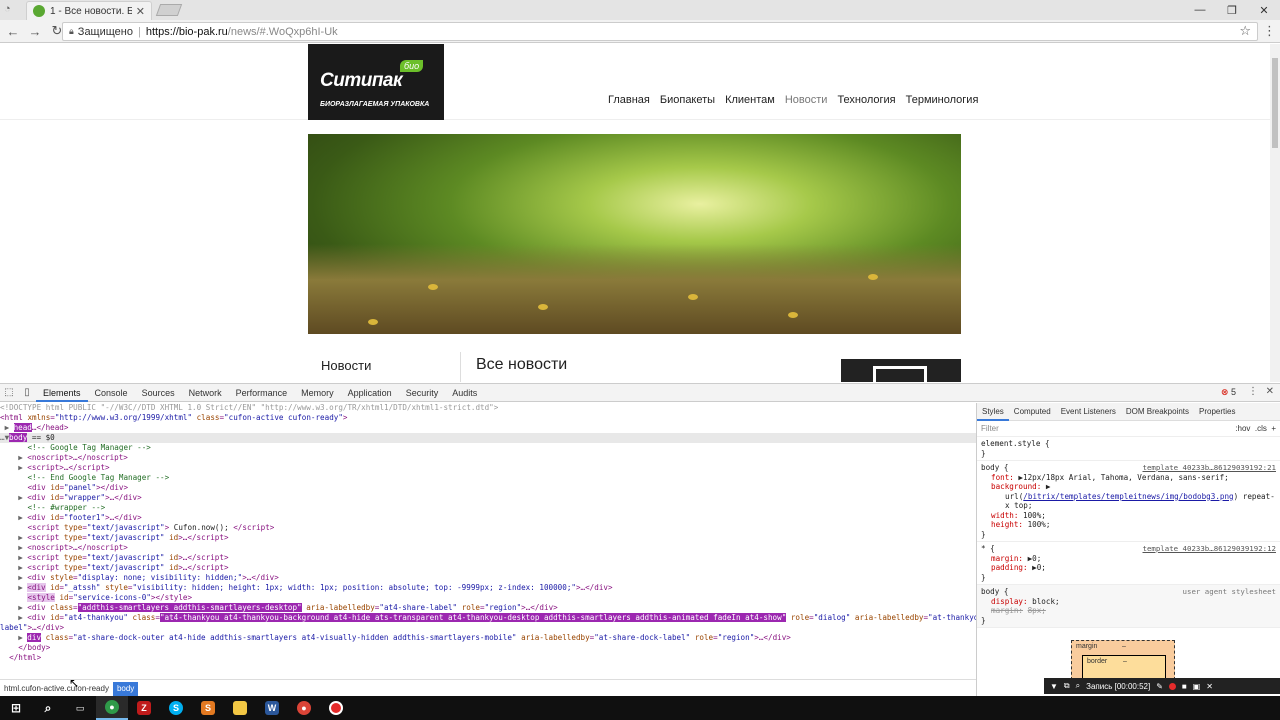  Describe the element at coordinates (1269, 31) in the screenshot. I see `browser-menu-icon: ⋮` at that location.